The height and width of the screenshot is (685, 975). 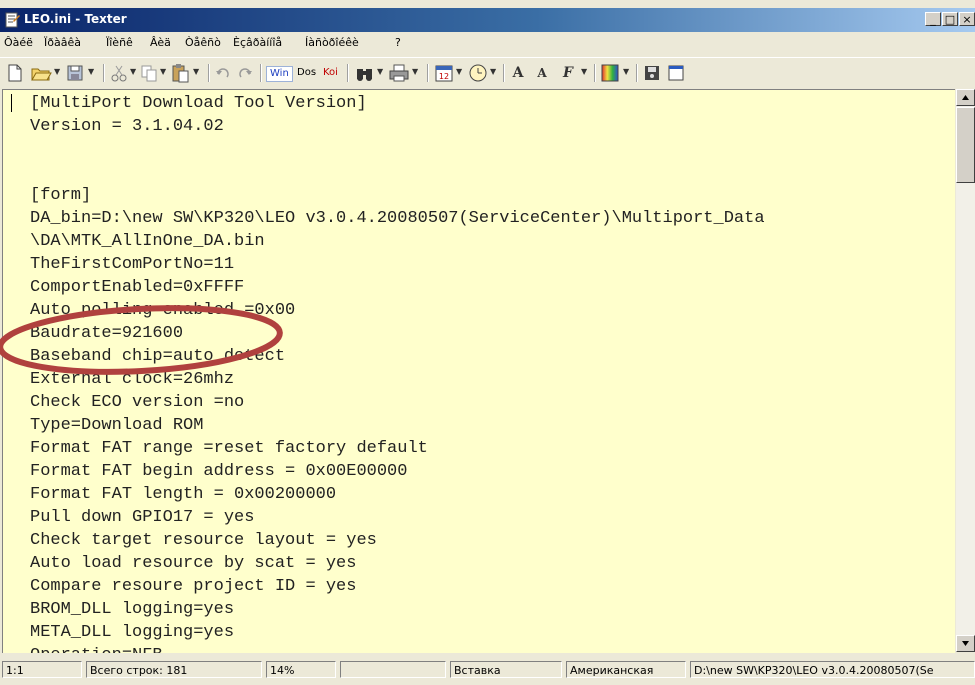 What do you see at coordinates (119, 73) in the screenshot?
I see `cut-icon` at bounding box center [119, 73].